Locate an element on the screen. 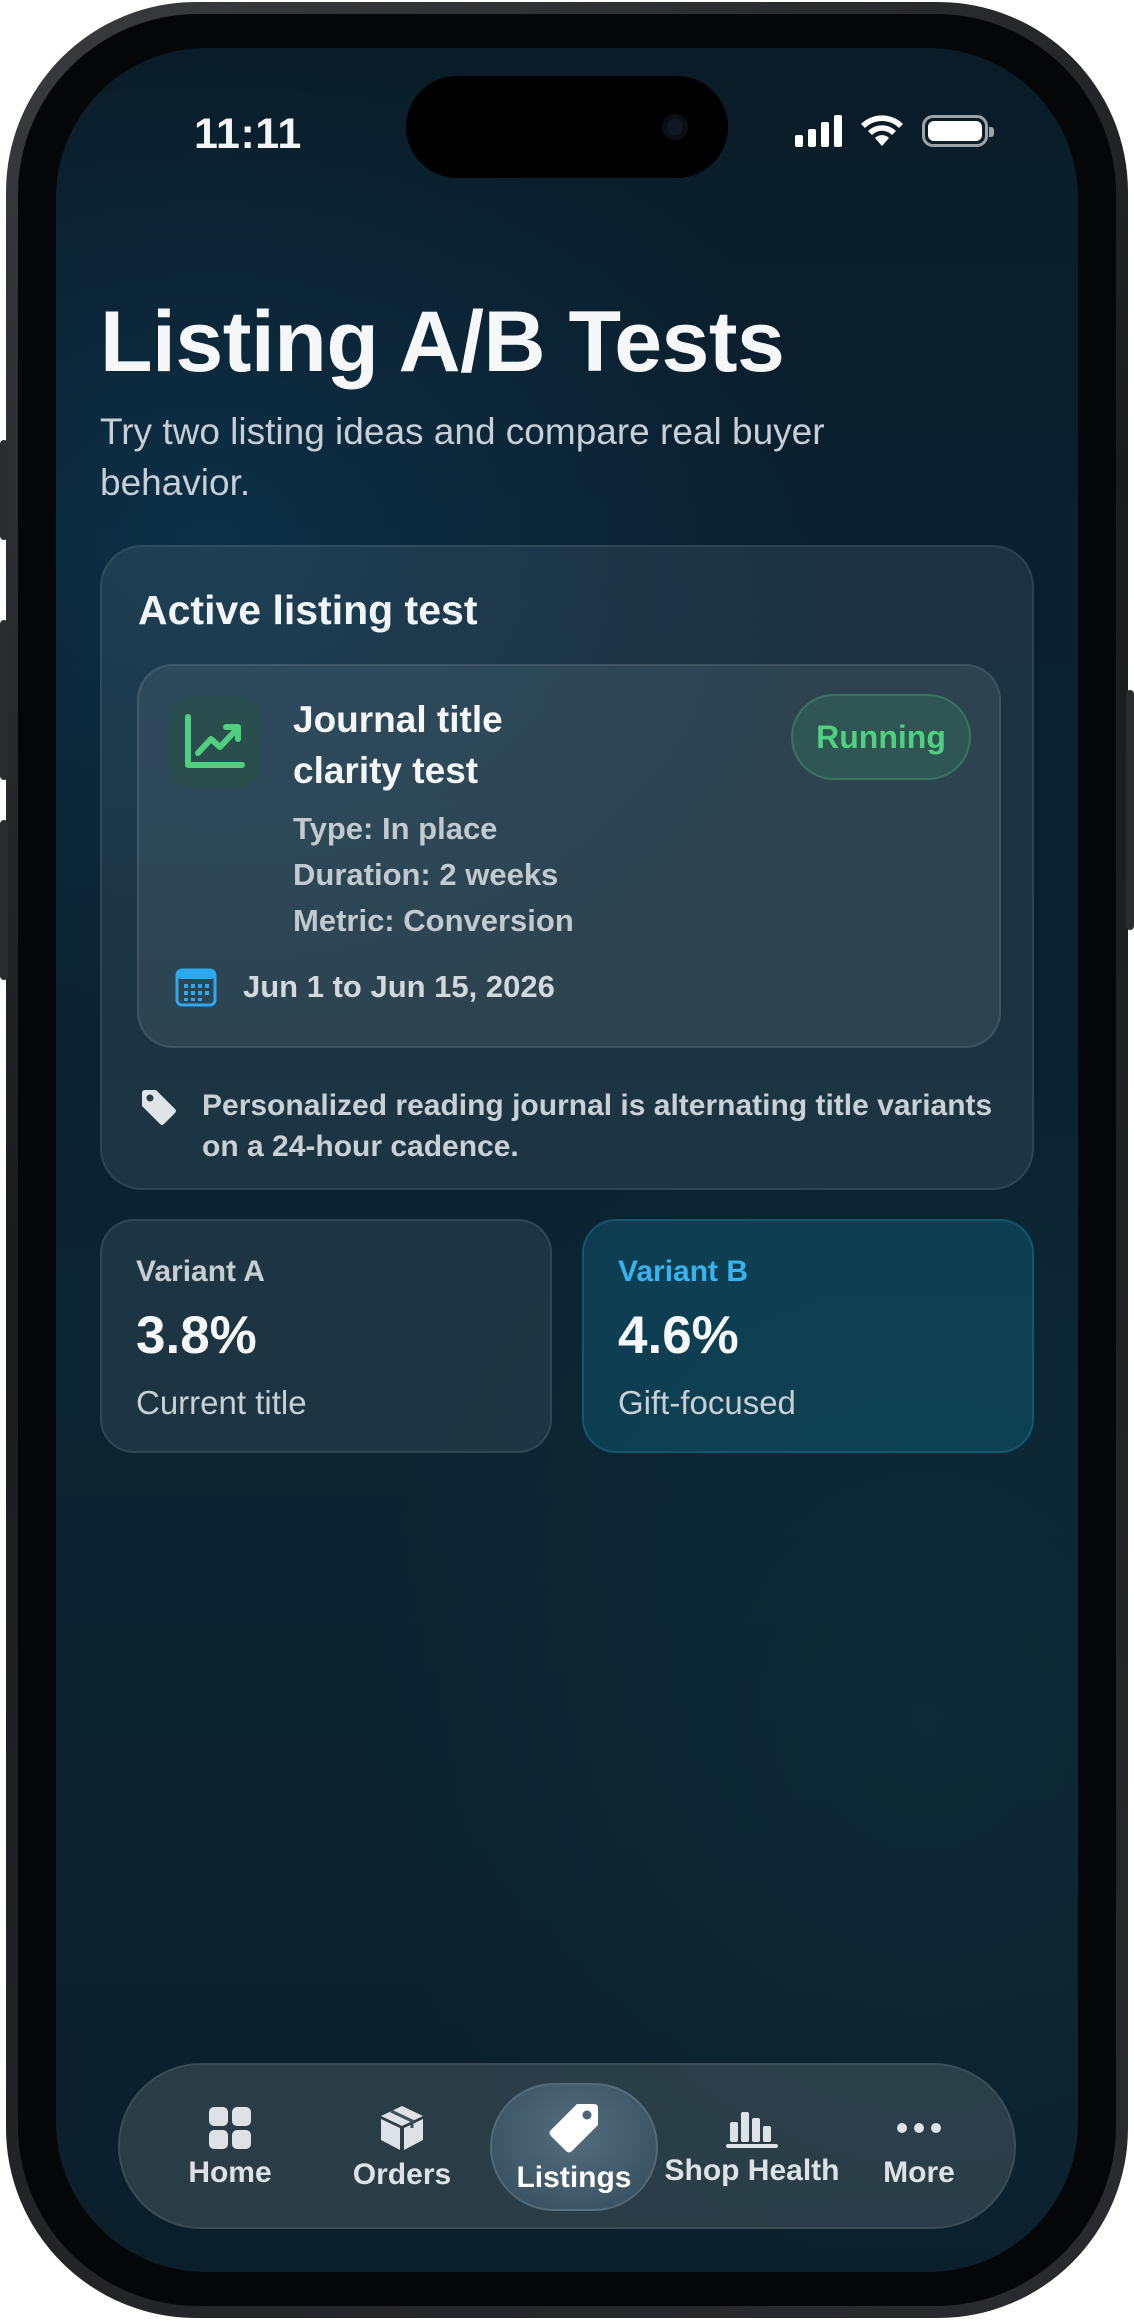  tab-orders: Orders is located at coordinates (402, 2148).